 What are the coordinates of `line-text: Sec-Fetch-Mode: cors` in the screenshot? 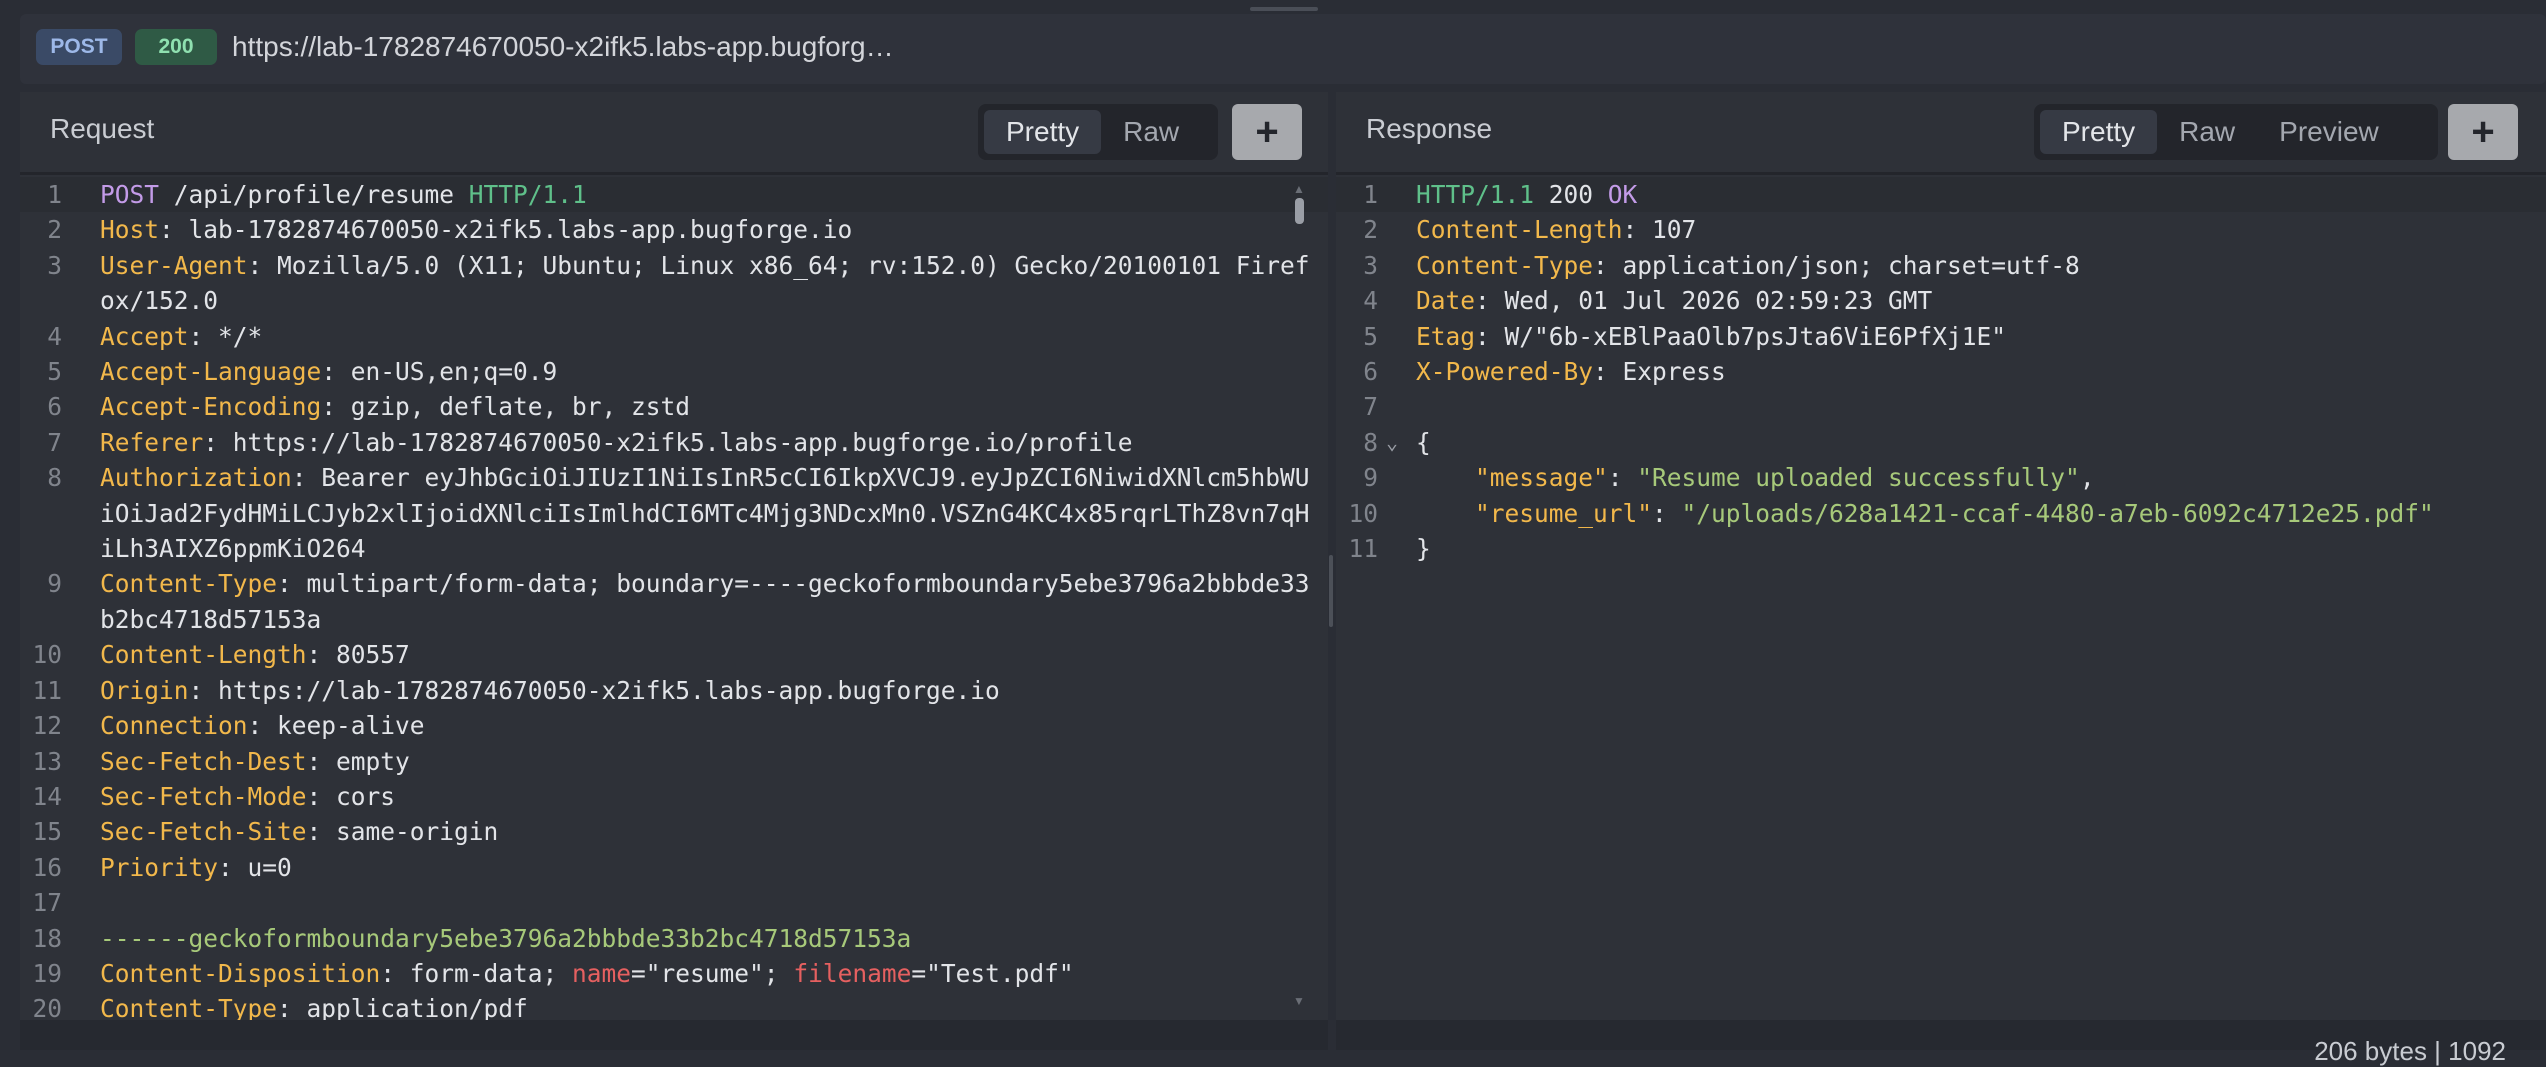 It's located at (707, 796).